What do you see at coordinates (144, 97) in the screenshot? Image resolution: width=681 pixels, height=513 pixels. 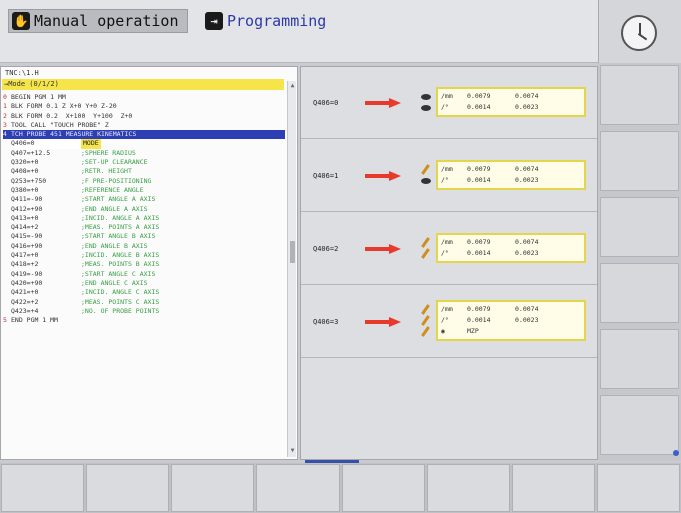 I see `program-line: 0 BEGIN PGM 1 MM` at bounding box center [144, 97].